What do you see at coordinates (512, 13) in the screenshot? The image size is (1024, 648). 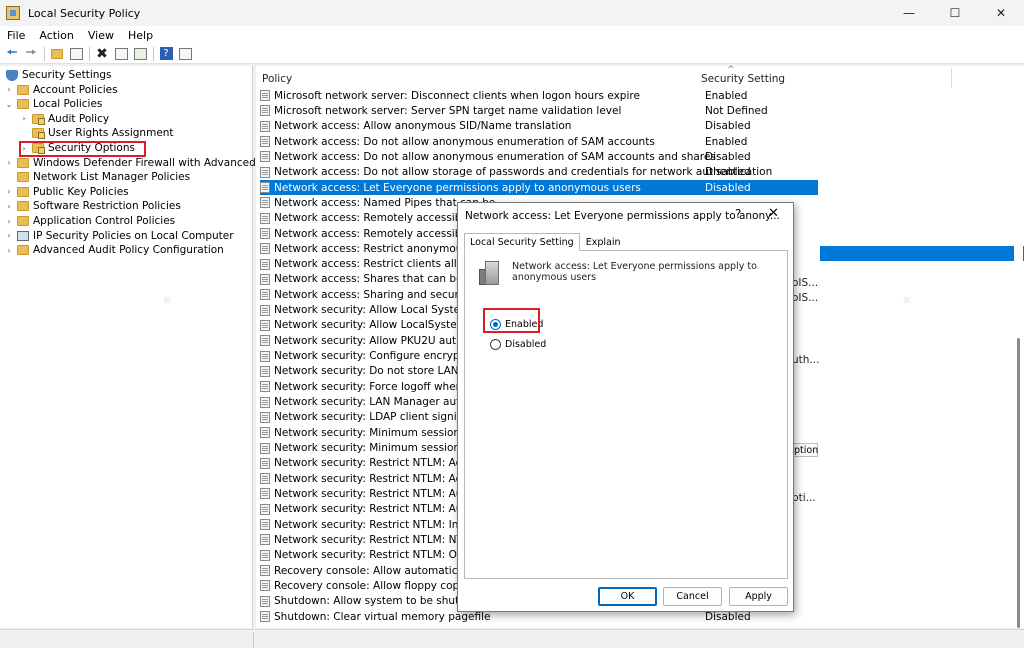 I see `title-bar: Local Security Policy — ☐ ✕` at bounding box center [512, 13].